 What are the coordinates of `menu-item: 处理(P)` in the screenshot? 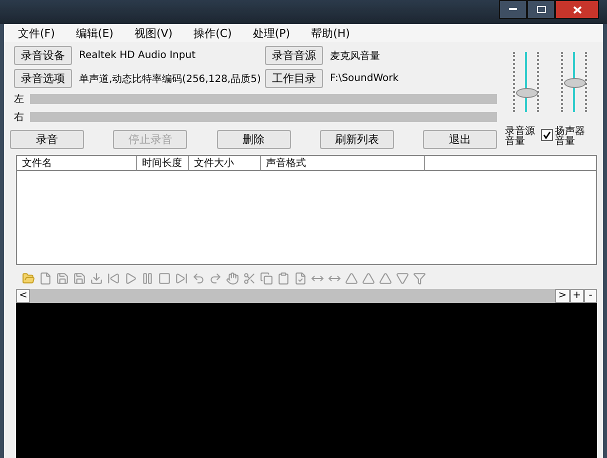 It's located at (273, 33).